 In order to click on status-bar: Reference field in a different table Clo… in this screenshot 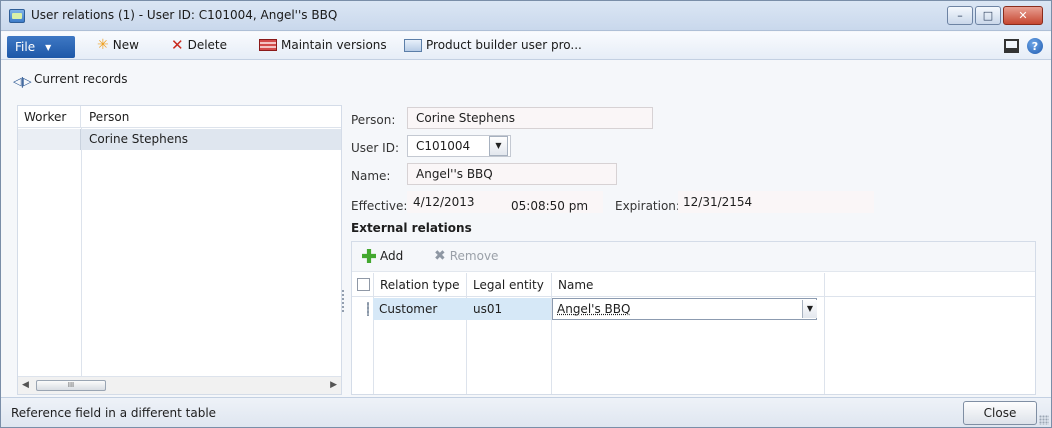, I will do `click(526, 412)`.